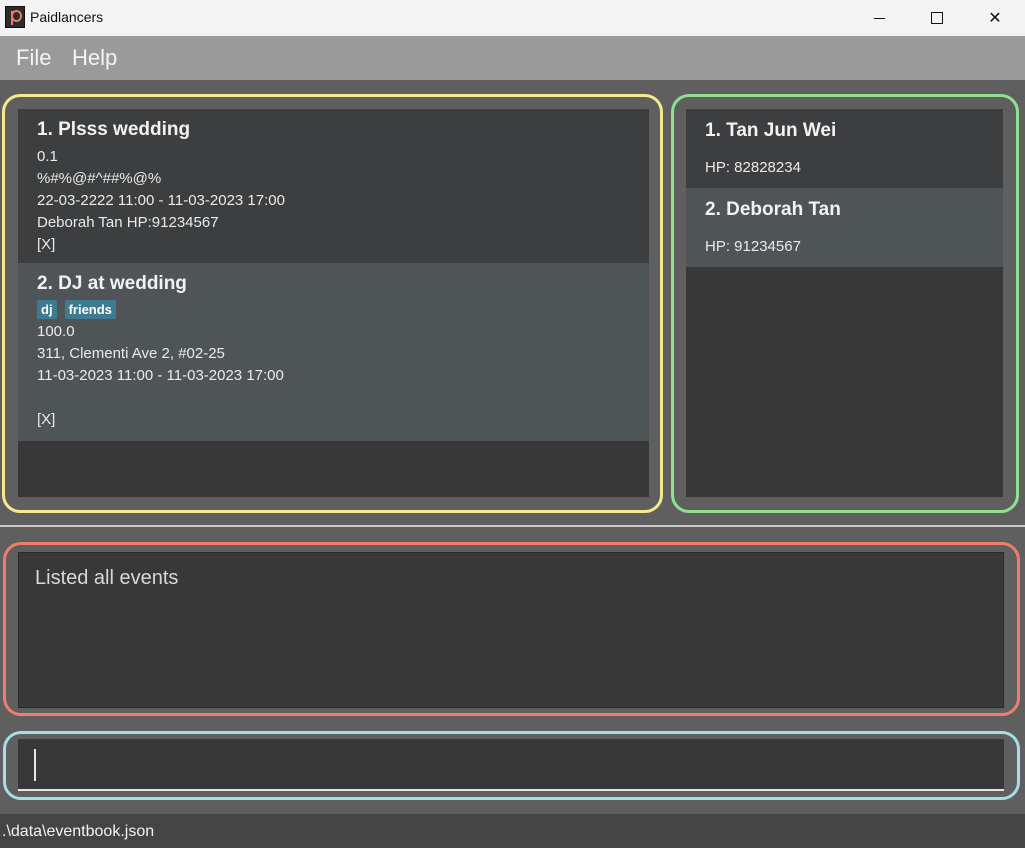 The height and width of the screenshot is (848, 1025). What do you see at coordinates (333, 398) in the screenshot?
I see `event-contact` at bounding box center [333, 398].